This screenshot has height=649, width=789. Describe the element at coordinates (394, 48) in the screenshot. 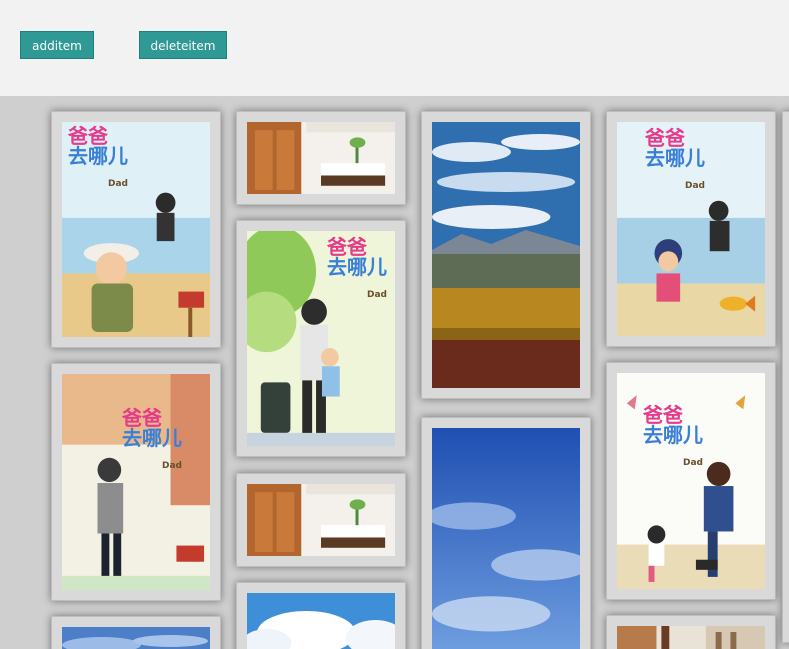

I see `toolbar: additem deleteitem` at that location.